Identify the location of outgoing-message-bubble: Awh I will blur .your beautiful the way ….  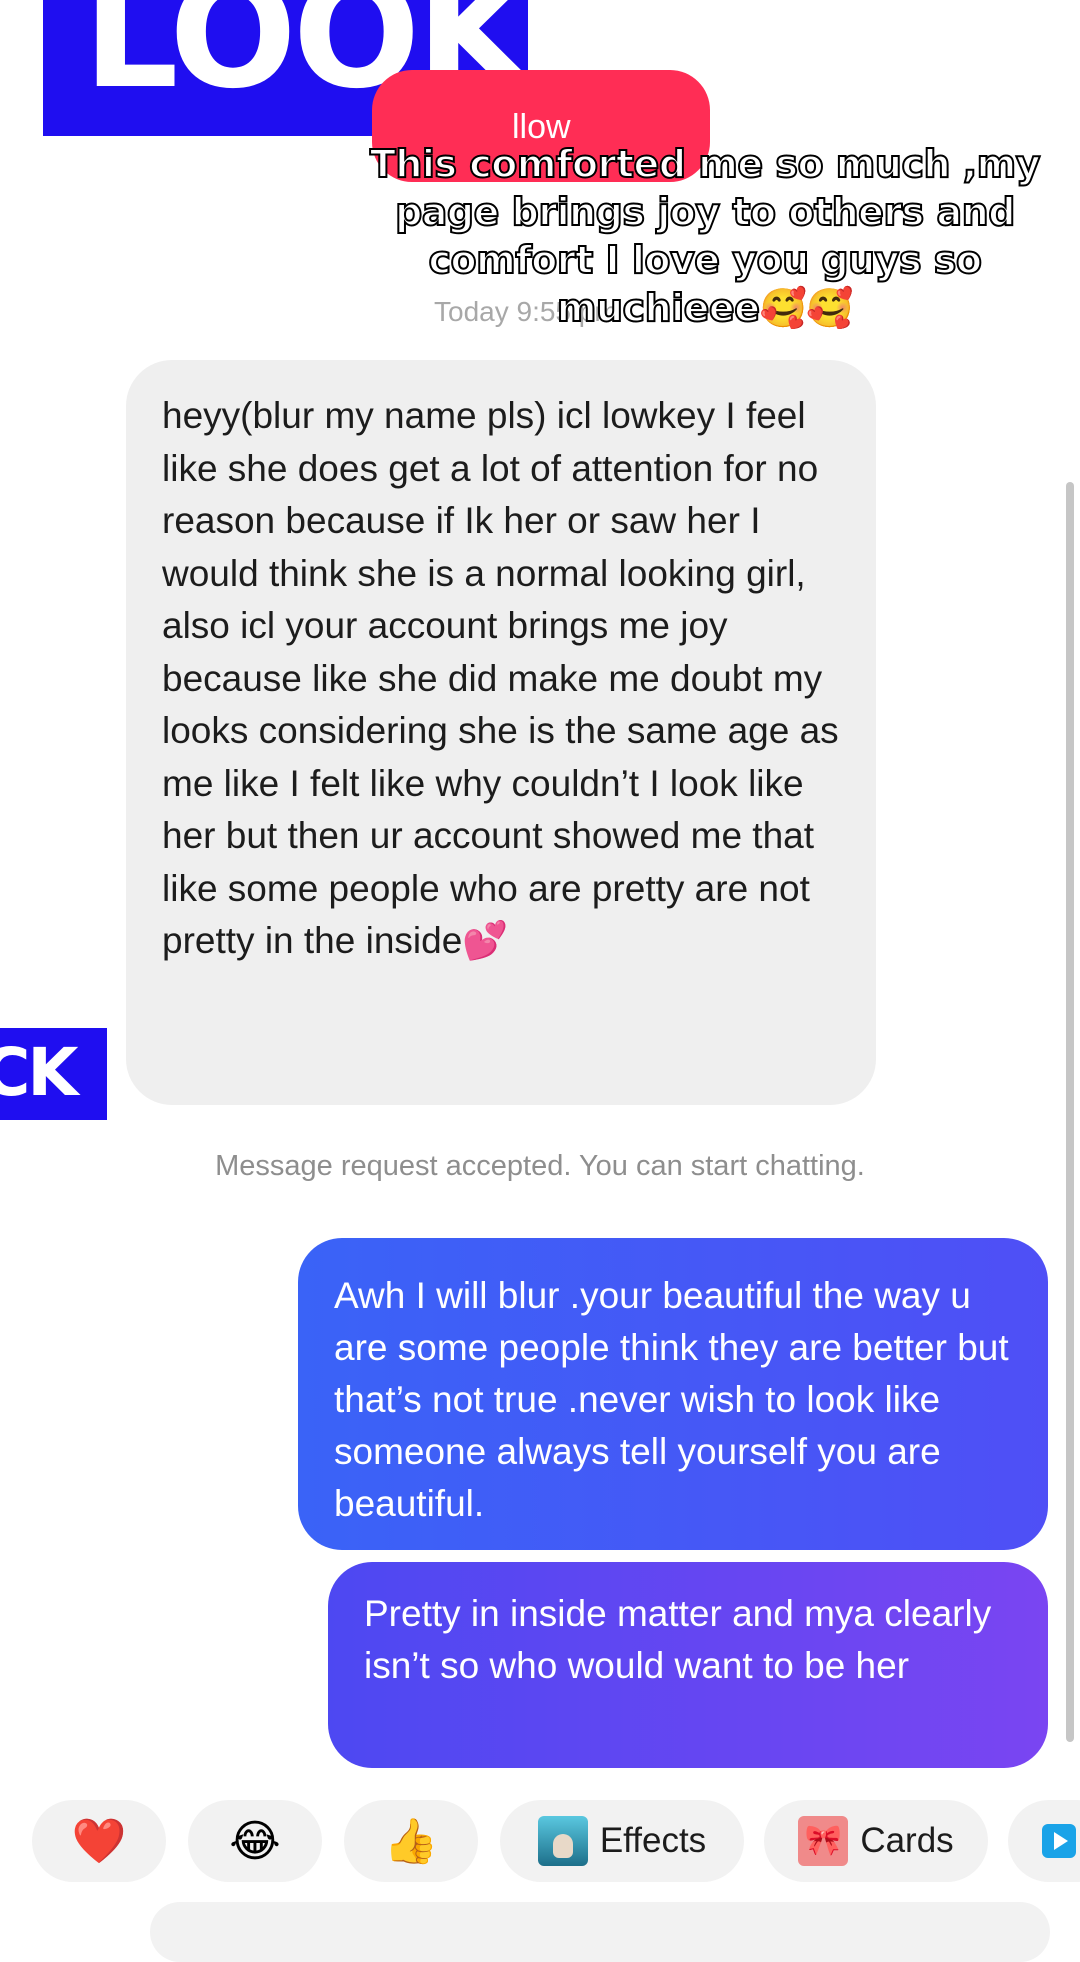
(673, 1394).